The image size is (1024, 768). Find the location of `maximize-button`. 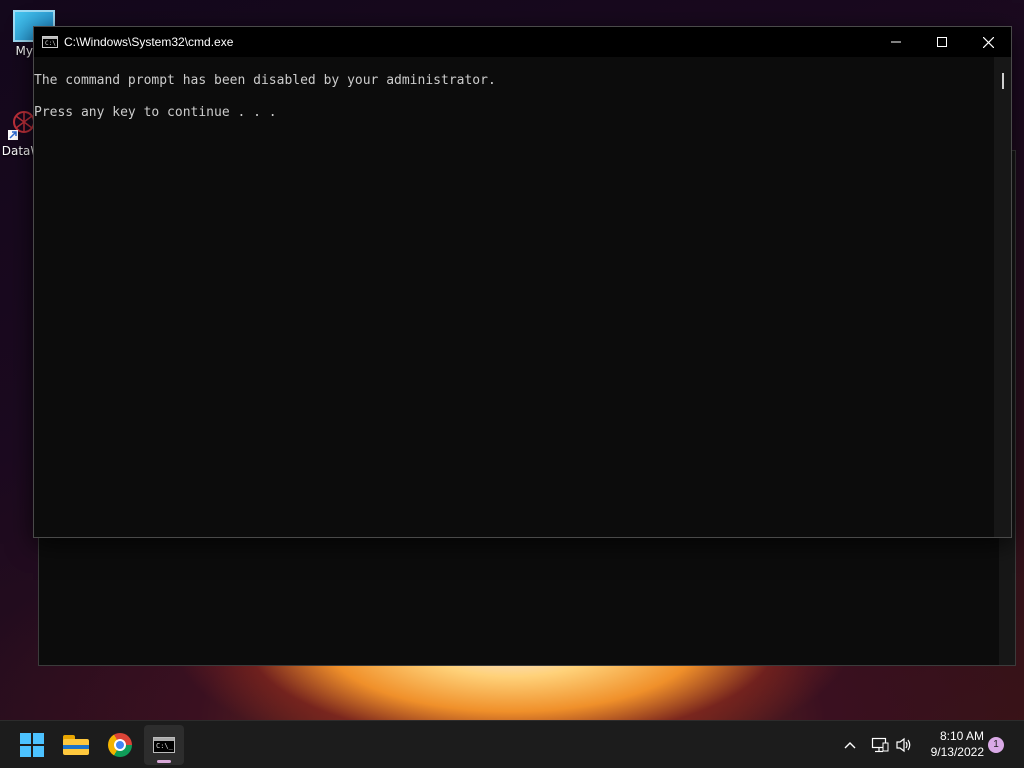

maximize-button is located at coordinates (942, 42).